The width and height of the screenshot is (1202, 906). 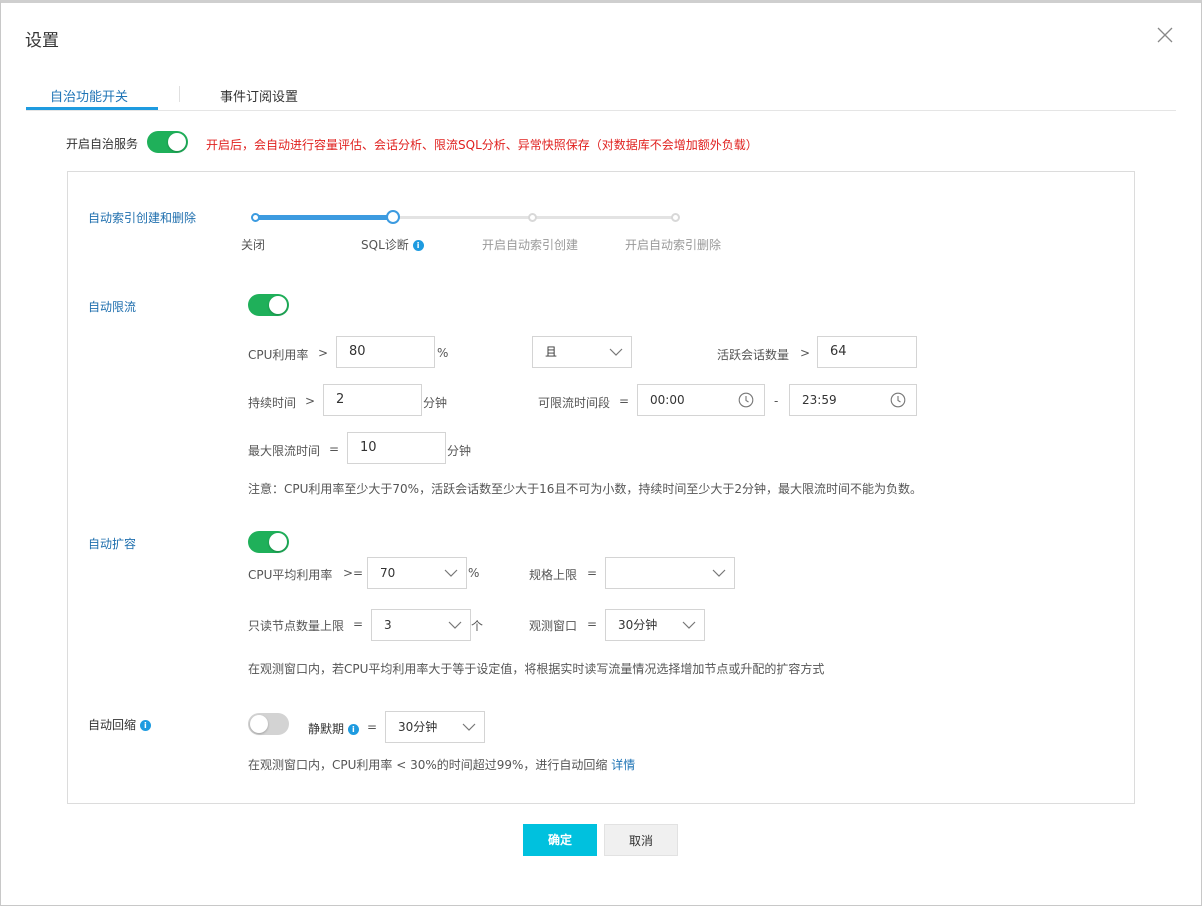 What do you see at coordinates (641, 840) in the screenshot?
I see `cancel-button: 取消` at bounding box center [641, 840].